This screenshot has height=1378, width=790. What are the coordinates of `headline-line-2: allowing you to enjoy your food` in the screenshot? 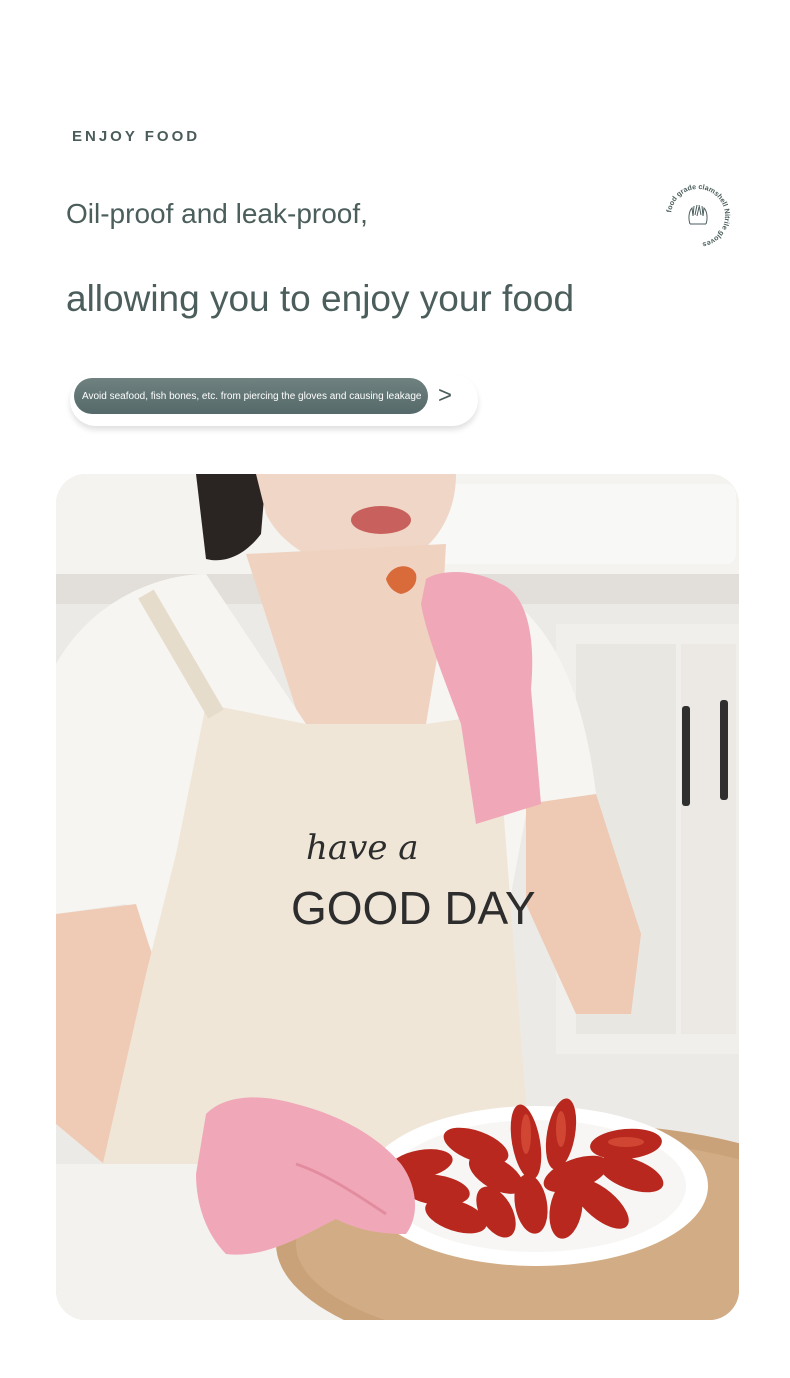 It's located at (320, 298).